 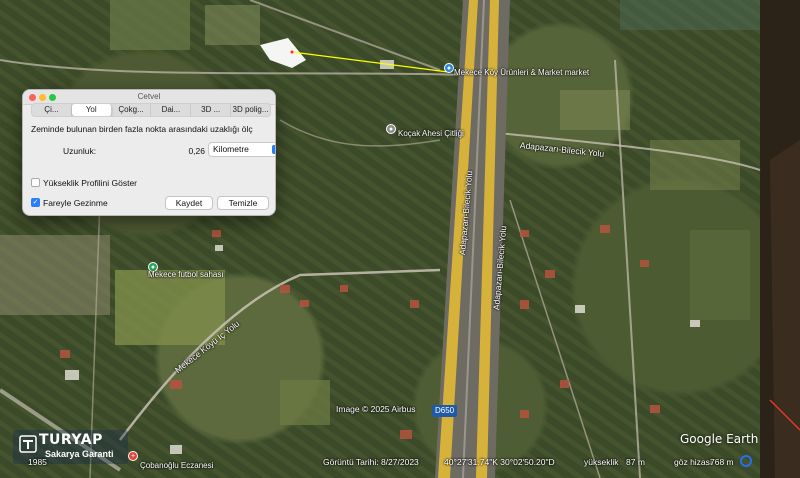 I want to click on mouse-navigation-checkbox: ✓, so click(x=35, y=202).